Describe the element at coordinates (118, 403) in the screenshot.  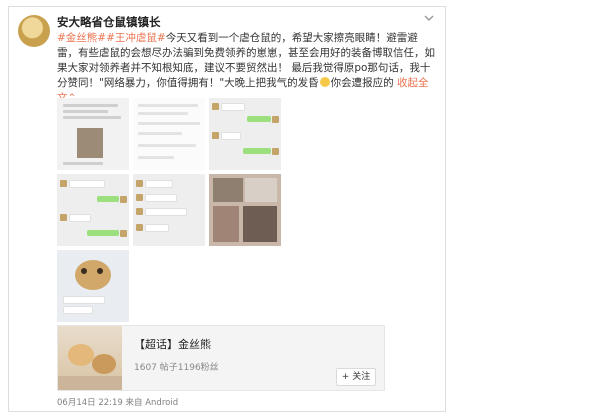
I see `post-meta: 06月14日 22:19 来自 Android` at that location.